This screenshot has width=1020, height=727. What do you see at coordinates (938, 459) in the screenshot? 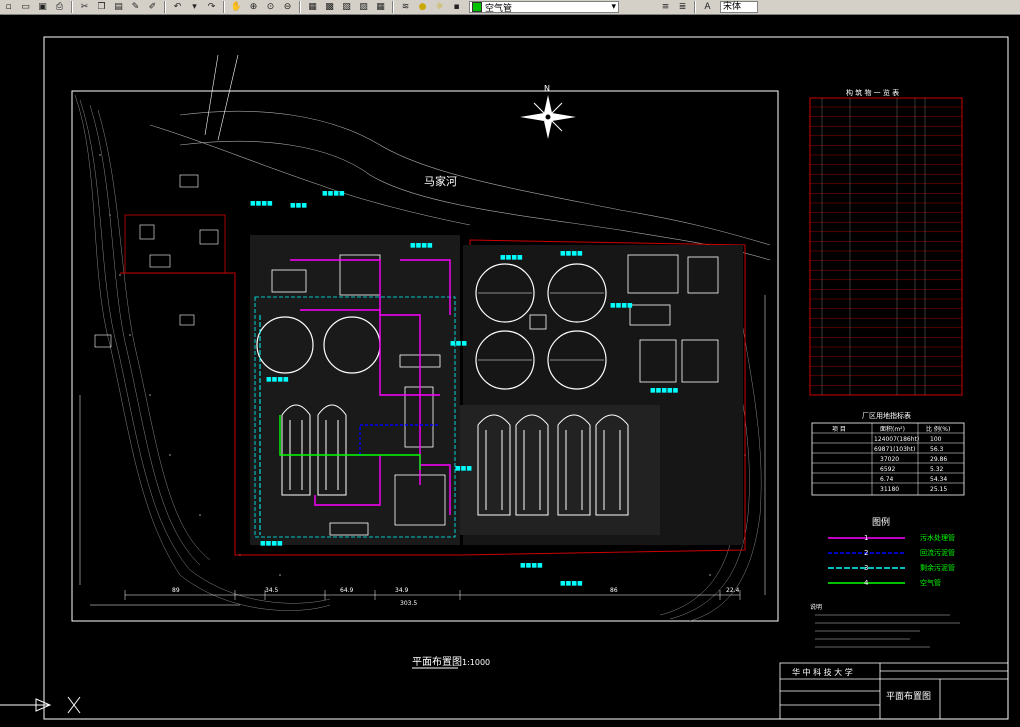
I see `land-use-cell: 29.86` at bounding box center [938, 459].